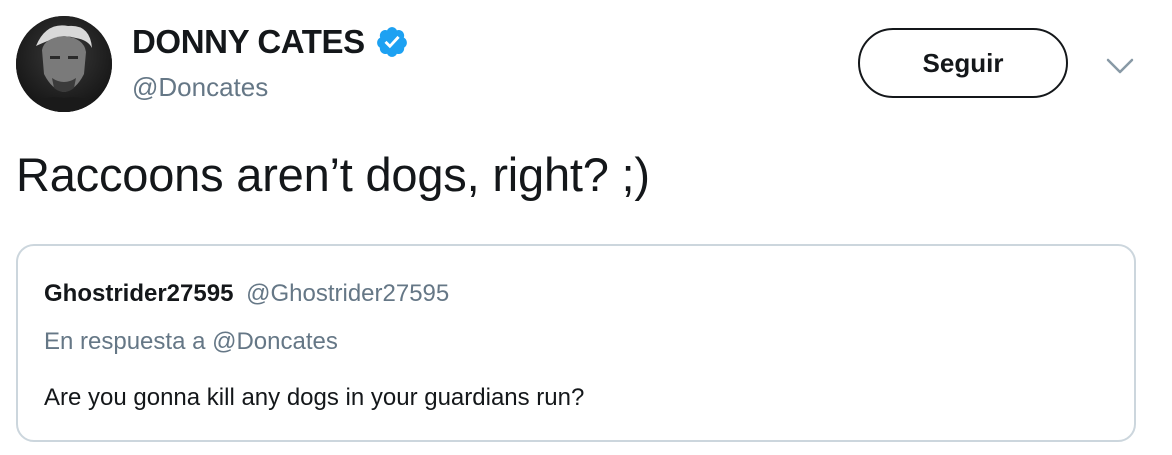  Describe the element at coordinates (391, 42) in the screenshot. I see `verified-badge-icon` at that location.